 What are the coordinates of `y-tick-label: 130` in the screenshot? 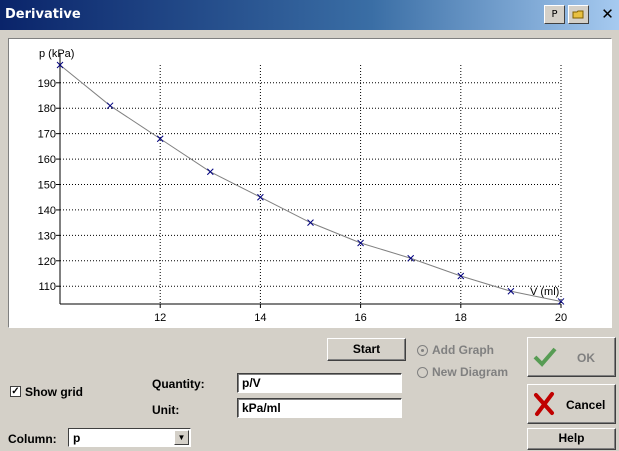 It's located at (47, 236).